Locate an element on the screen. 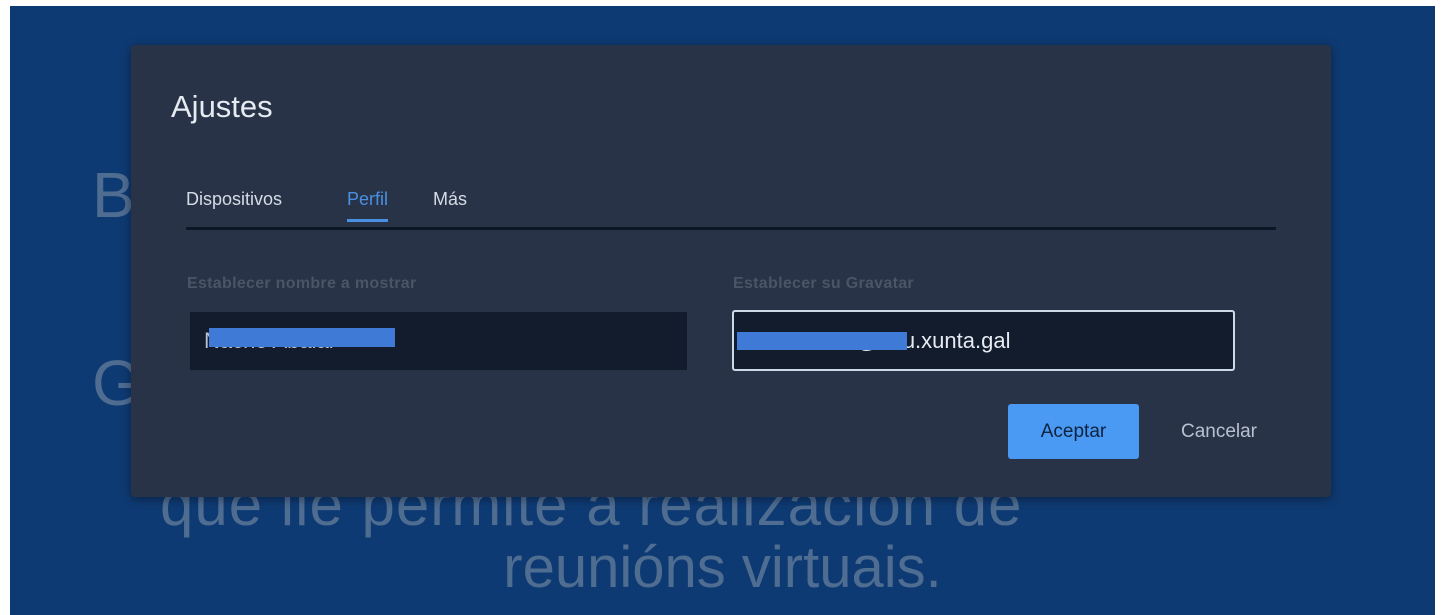 This screenshot has width=1441, height=615. cancel-button: Cancelar is located at coordinates (1219, 431).